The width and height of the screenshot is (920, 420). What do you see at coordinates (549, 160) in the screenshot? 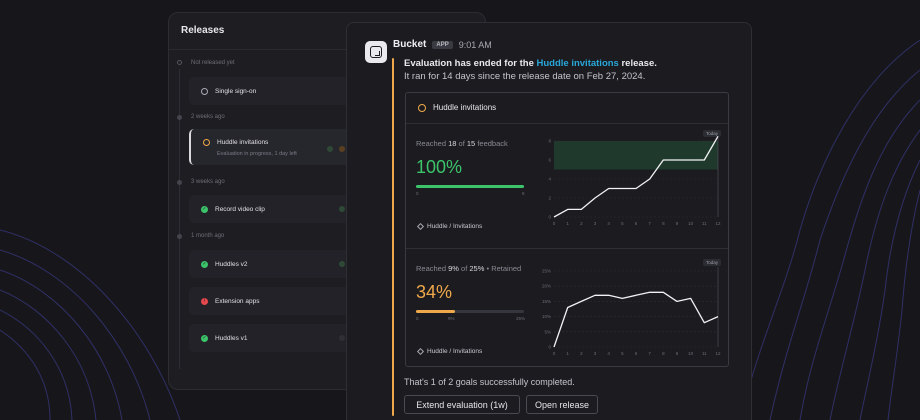
I see `y-tick-label: 6` at bounding box center [549, 160].